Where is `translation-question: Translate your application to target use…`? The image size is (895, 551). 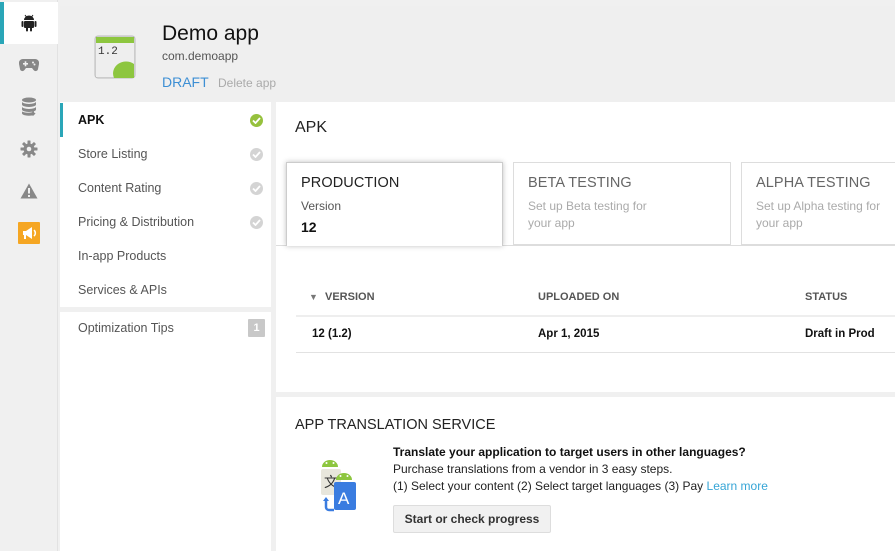 translation-question: Translate your application to target use… is located at coordinates (569, 452).